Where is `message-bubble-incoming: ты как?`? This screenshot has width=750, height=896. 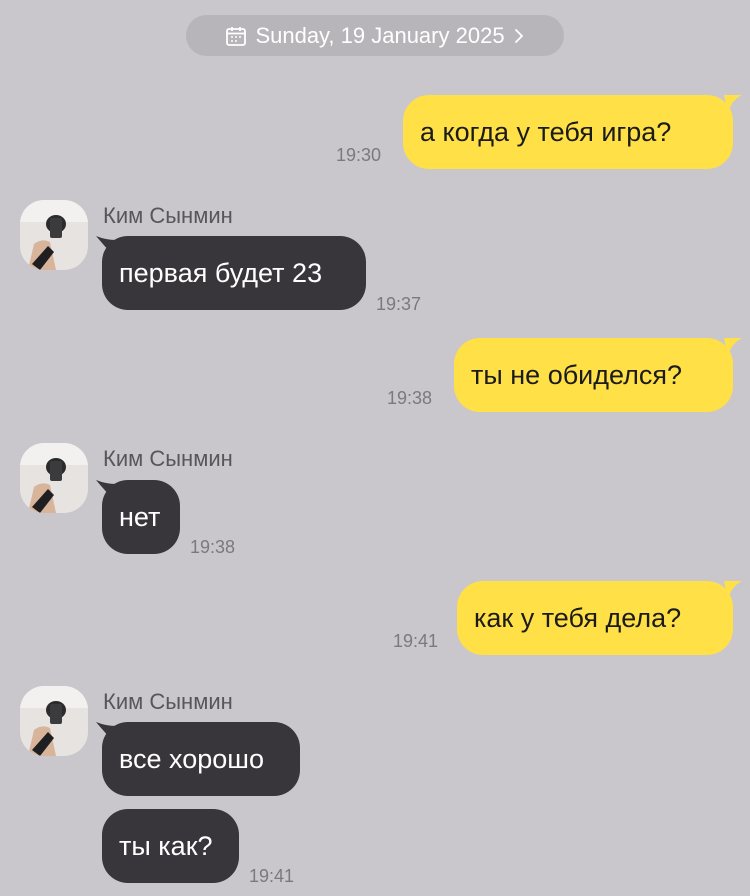
message-bubble-incoming: ты как? is located at coordinates (170, 846).